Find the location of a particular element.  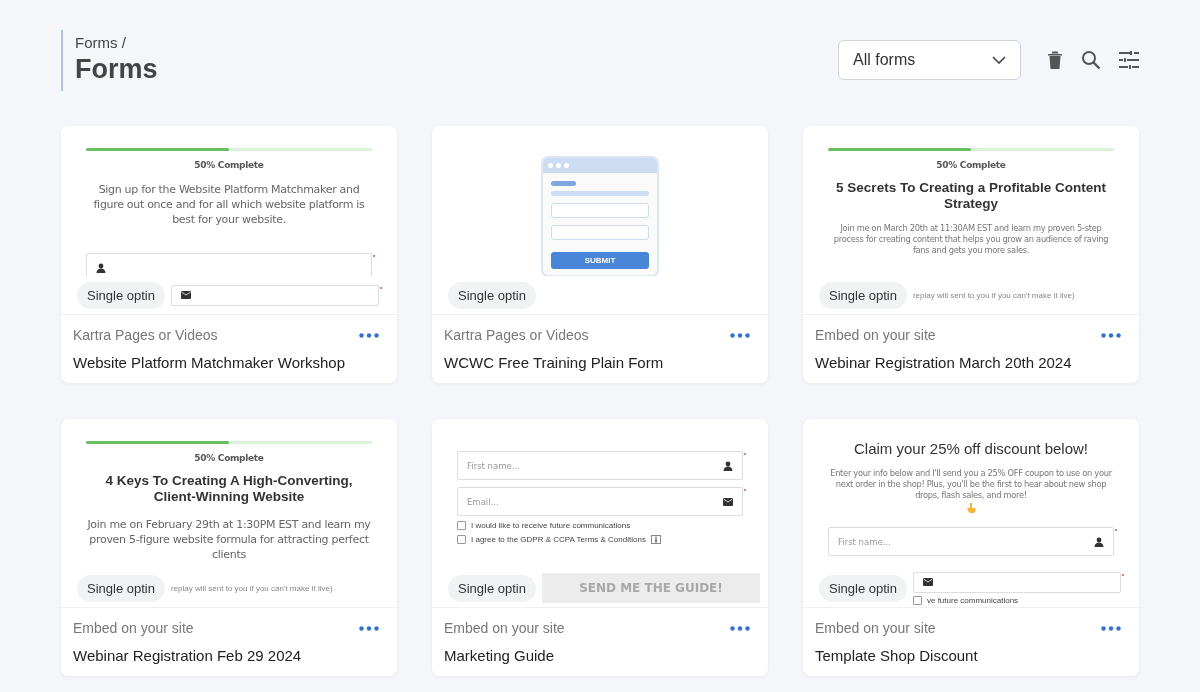

page-title: Forms is located at coordinates (116, 69).